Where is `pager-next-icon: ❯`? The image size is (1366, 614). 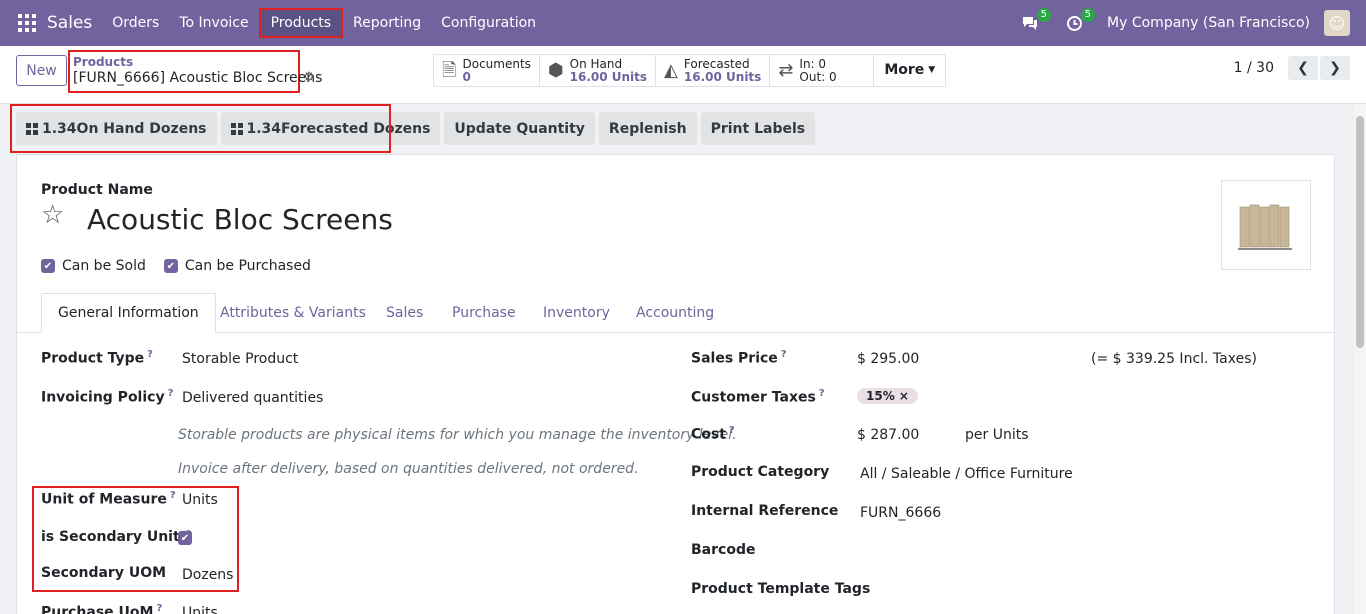 pager-next-icon: ❯ is located at coordinates (1335, 68).